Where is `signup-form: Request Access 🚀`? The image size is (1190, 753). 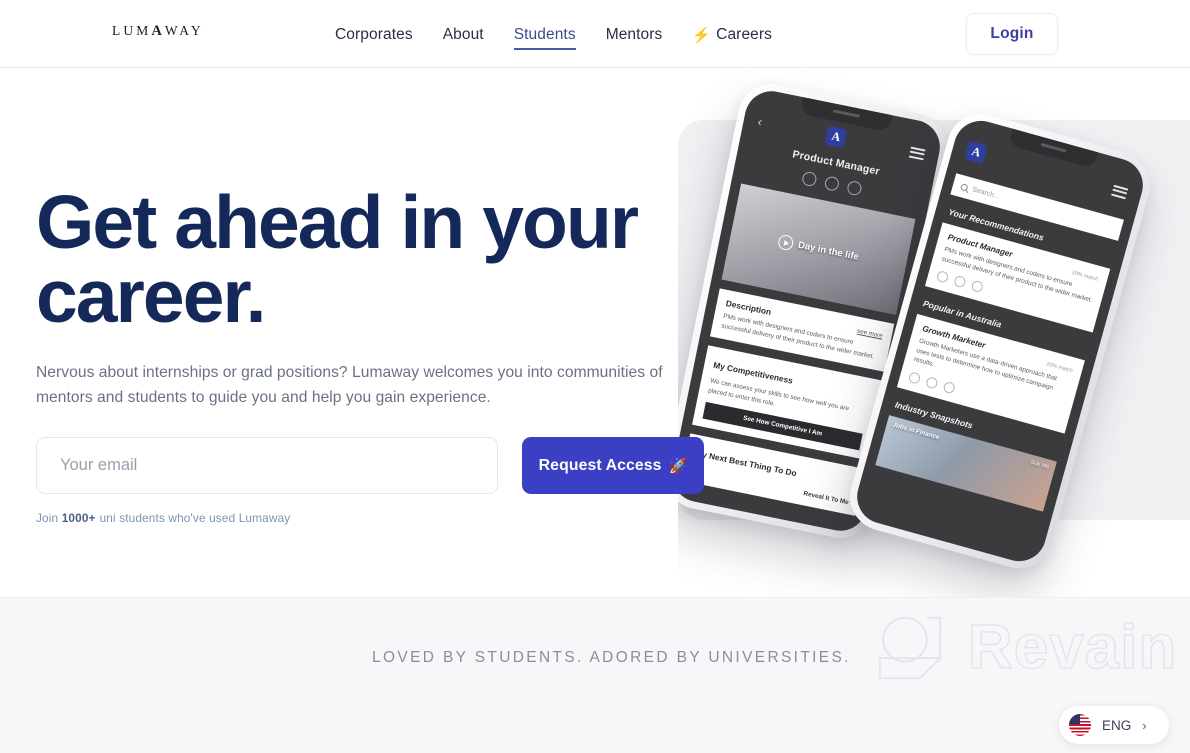 signup-form: Request Access 🚀 is located at coordinates (376, 465).